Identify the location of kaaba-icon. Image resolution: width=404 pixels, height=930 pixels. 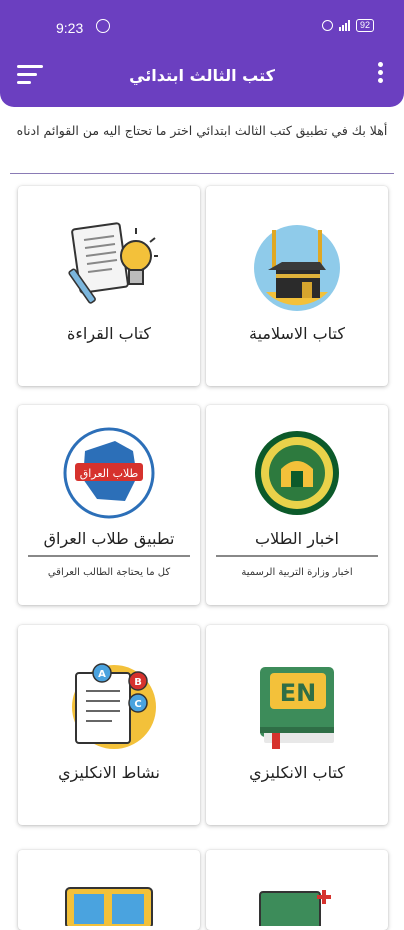
(297, 268).